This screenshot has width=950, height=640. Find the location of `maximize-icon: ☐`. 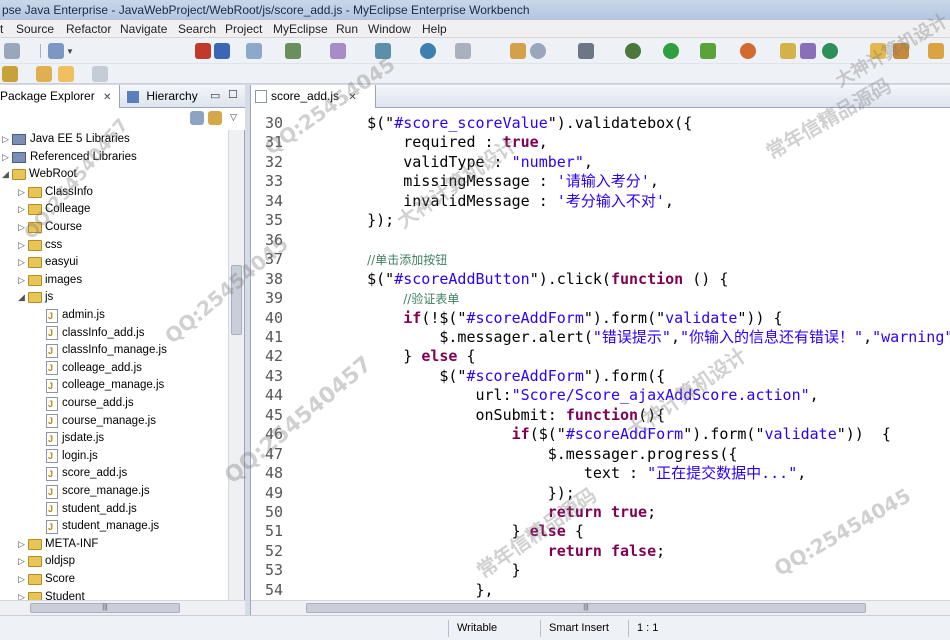

maximize-icon: ☐ is located at coordinates (233, 94).